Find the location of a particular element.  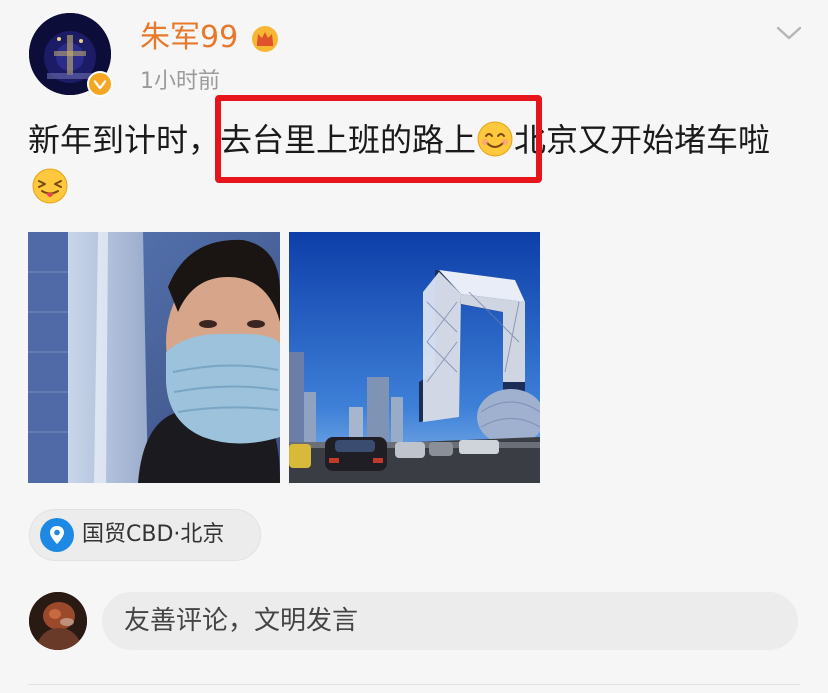

location-pin-icon is located at coordinates (57, 535).